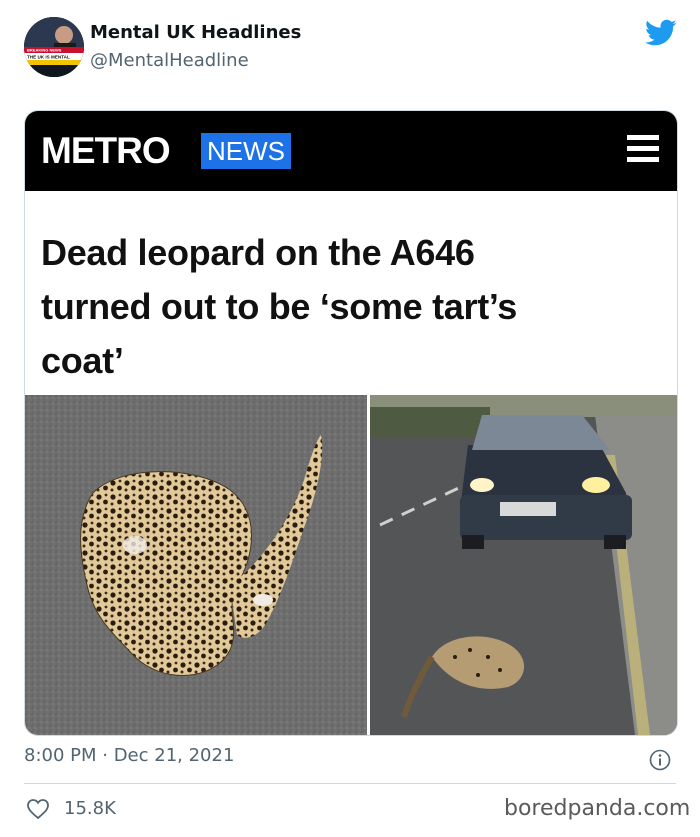 The image size is (700, 837). I want to click on avatar: BREAKING NEWS THE UK IS MENTAL, so click(54, 47).